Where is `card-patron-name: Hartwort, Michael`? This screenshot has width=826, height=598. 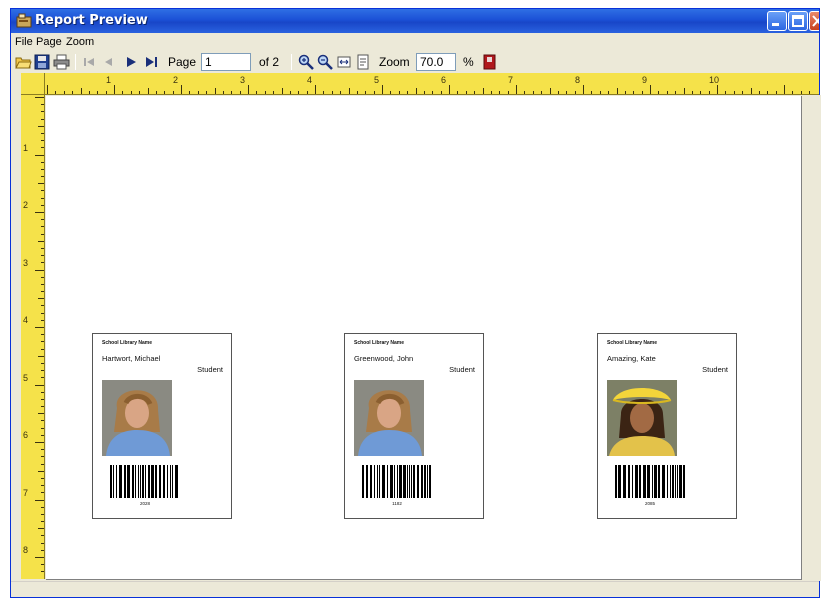
card-patron-name: Hartwort, Michael is located at coordinates (131, 358).